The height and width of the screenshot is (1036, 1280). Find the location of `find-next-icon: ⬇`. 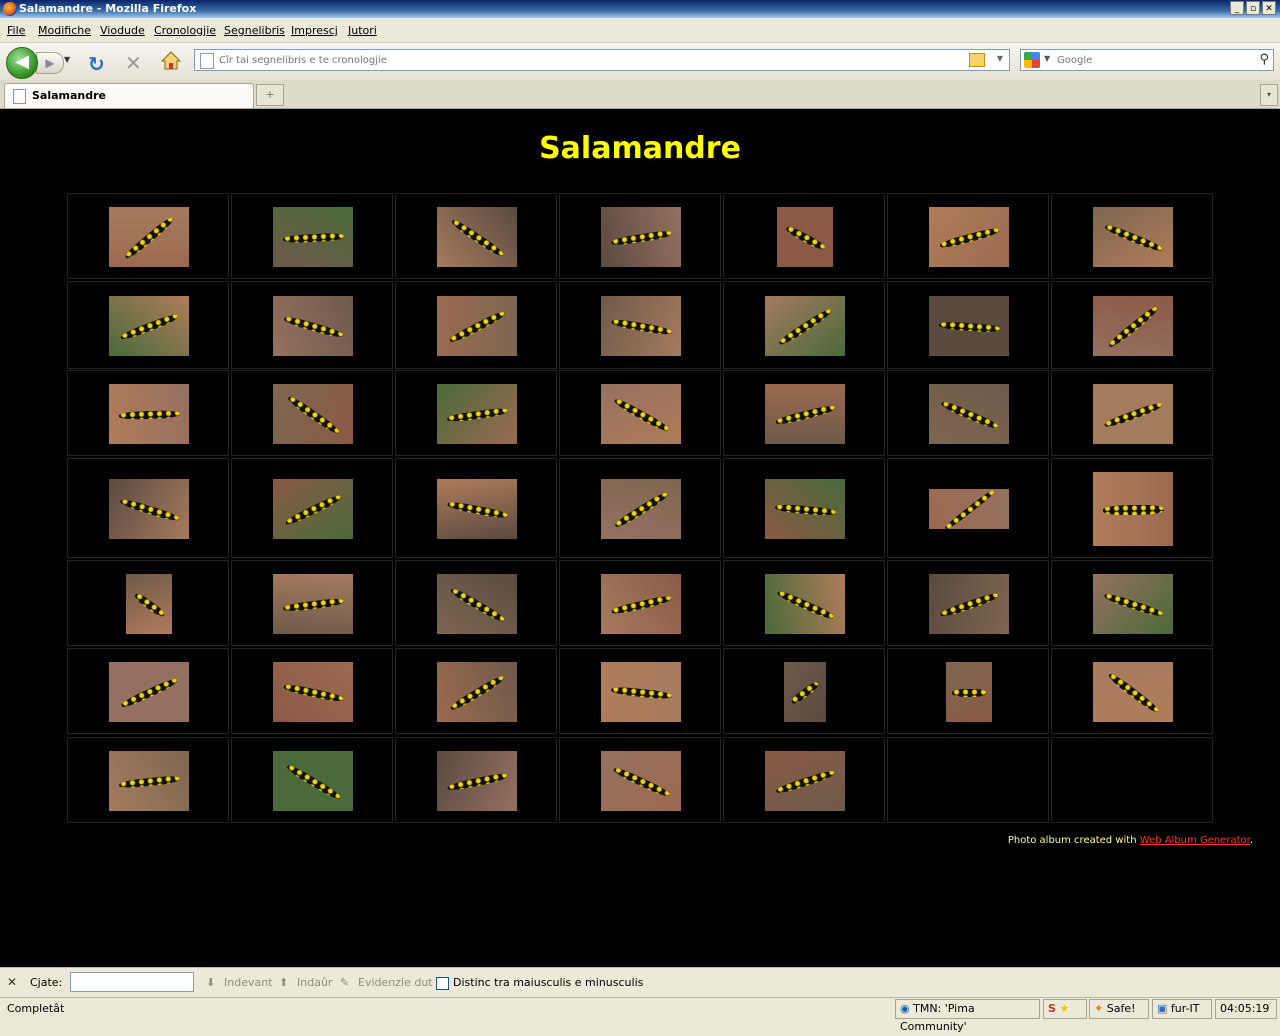

find-next-icon: ⬇ is located at coordinates (210, 982).